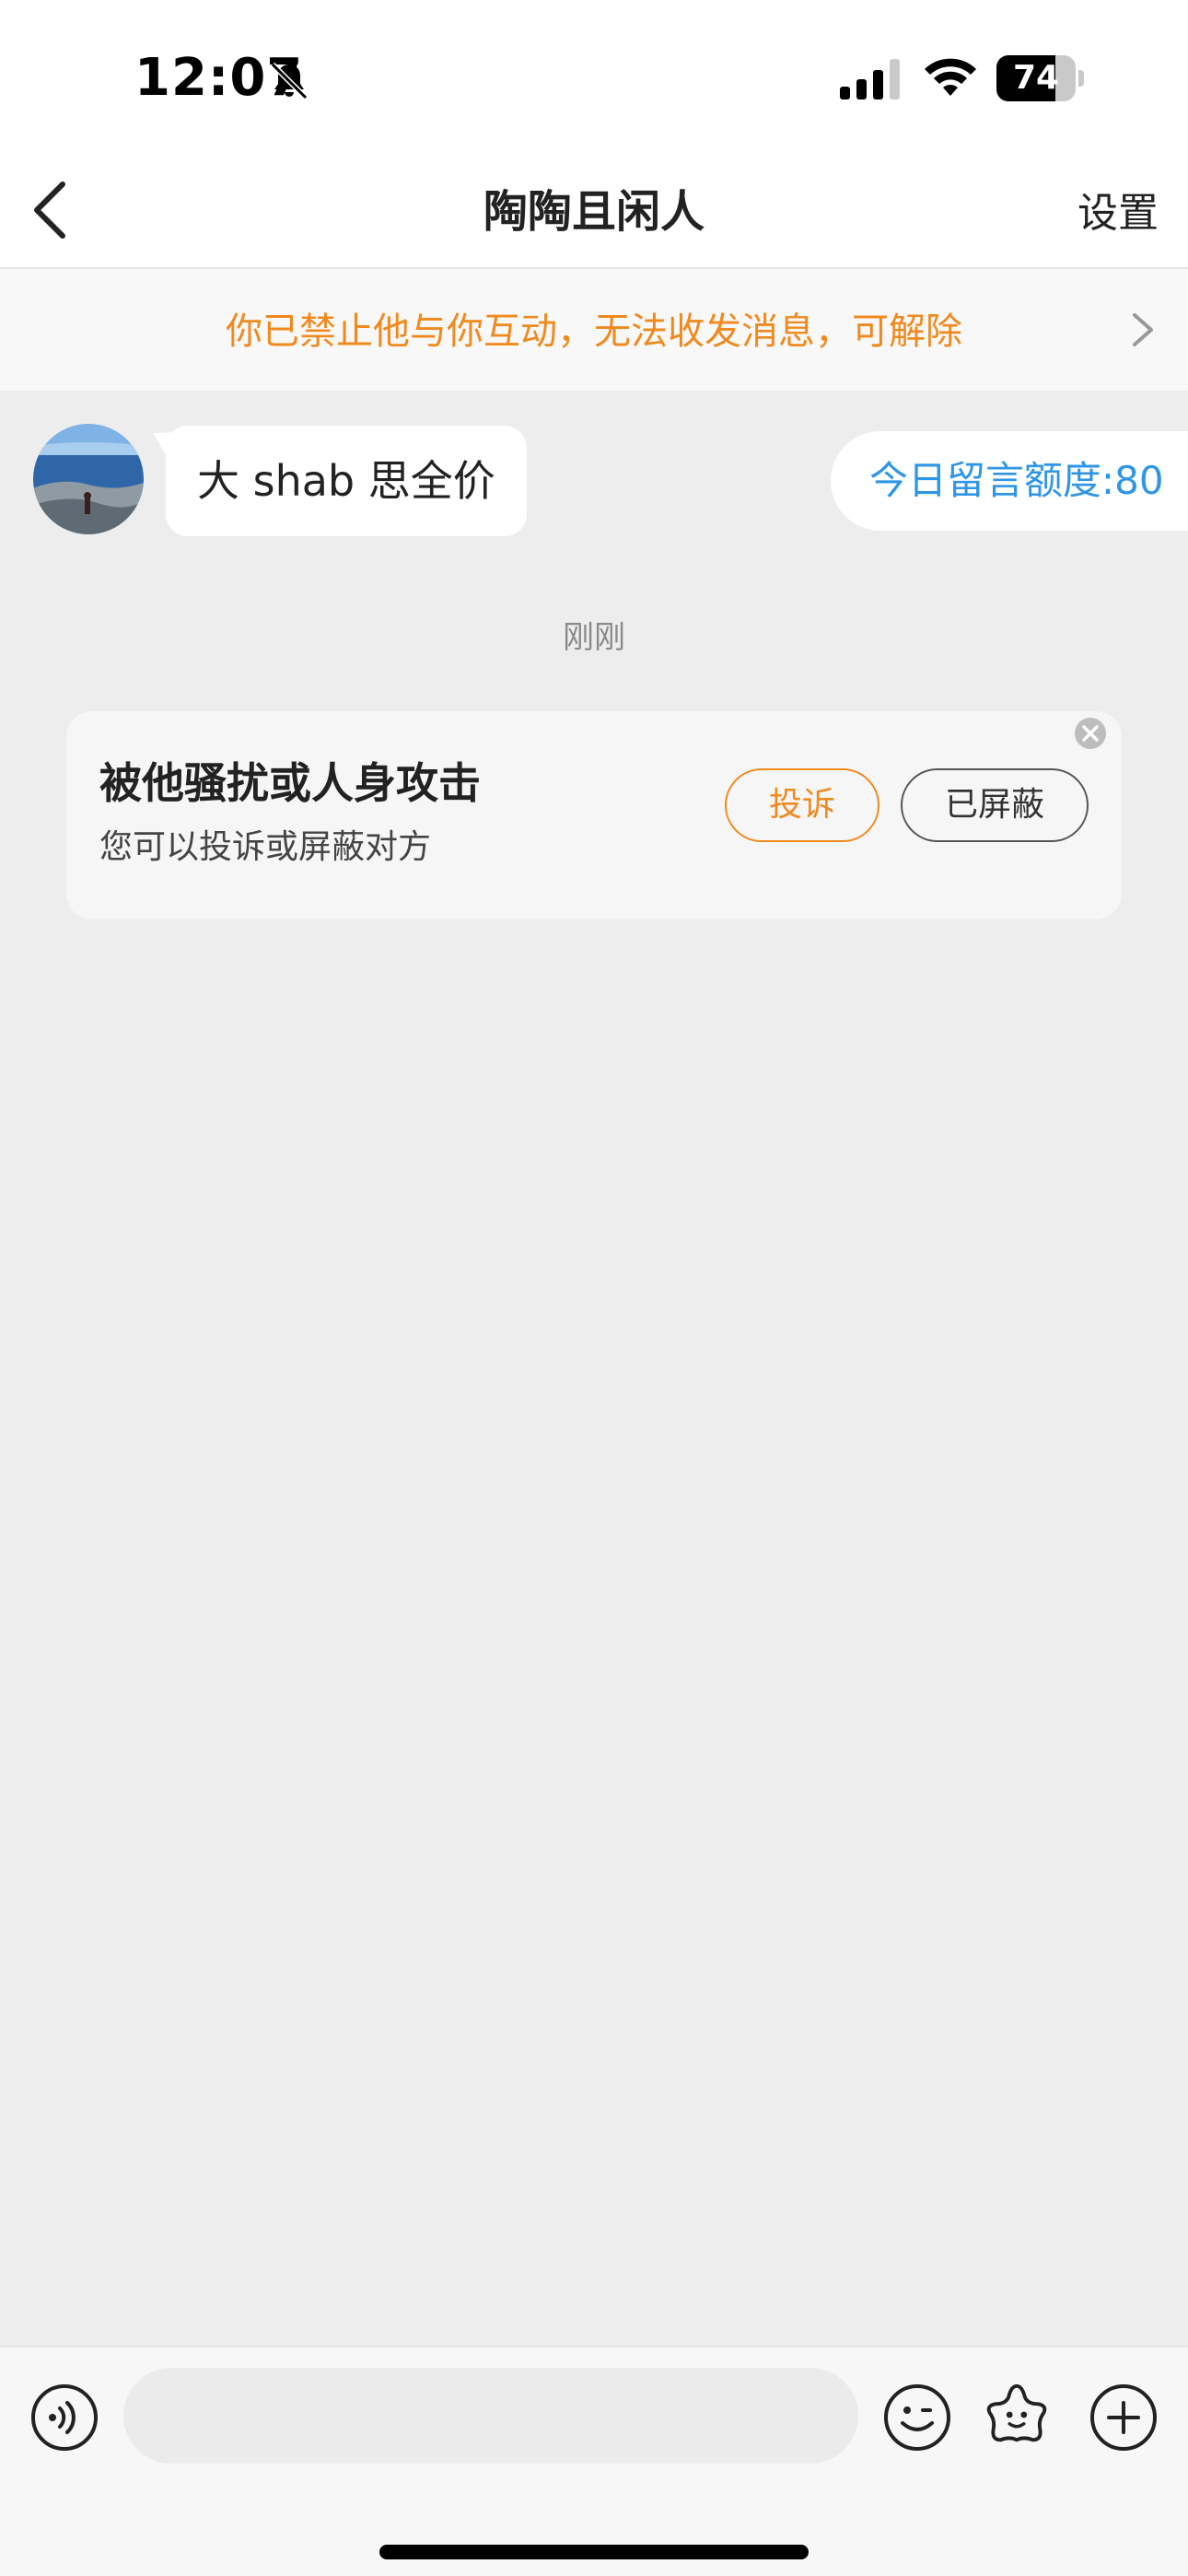 This screenshot has height=2576, width=1188. What do you see at coordinates (1017, 2416) in the screenshot?
I see `sticker-icon` at bounding box center [1017, 2416].